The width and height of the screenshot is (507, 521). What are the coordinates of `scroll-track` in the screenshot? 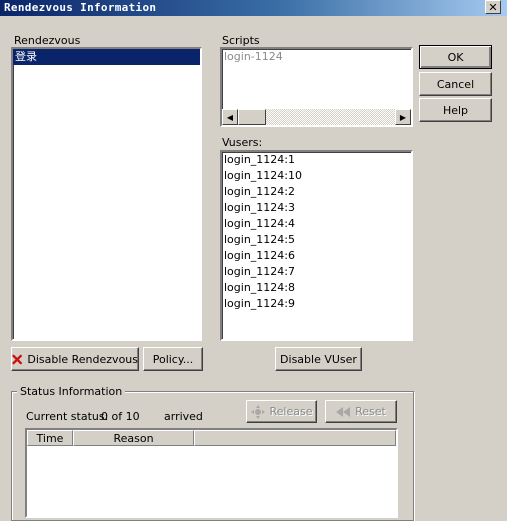 It's located at (330, 117).